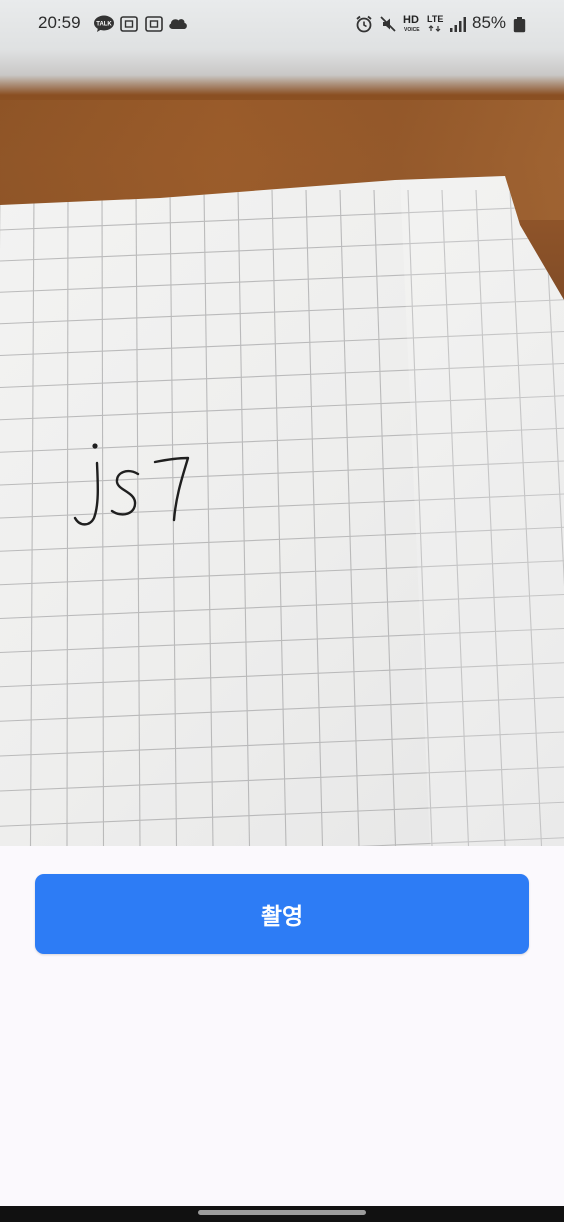 Image resolution: width=564 pixels, height=1222 pixels. What do you see at coordinates (434, 28) in the screenshot?
I see `data-arrows-icon` at bounding box center [434, 28].